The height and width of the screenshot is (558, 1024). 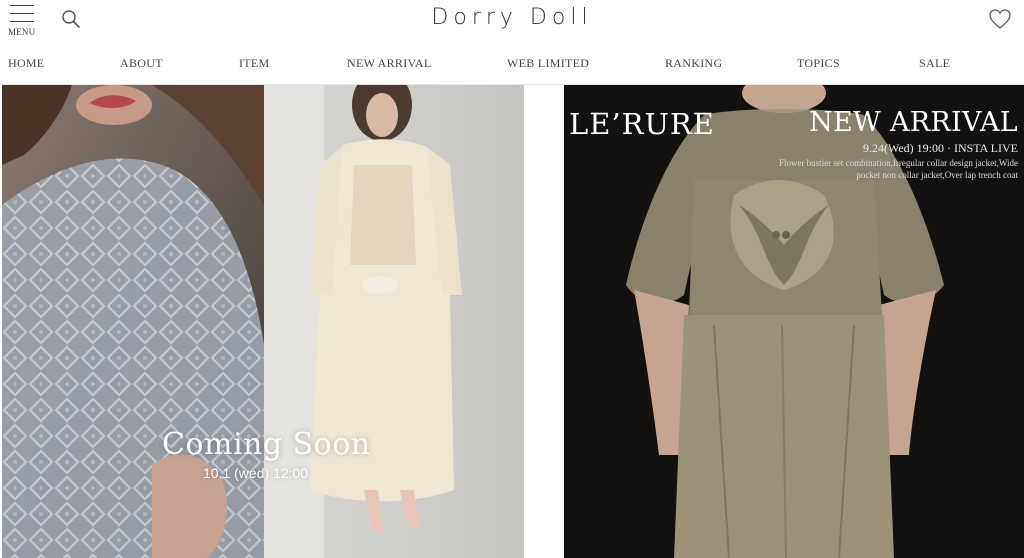 What do you see at coordinates (26, 63) in the screenshot?
I see `nav-home: HOME` at bounding box center [26, 63].